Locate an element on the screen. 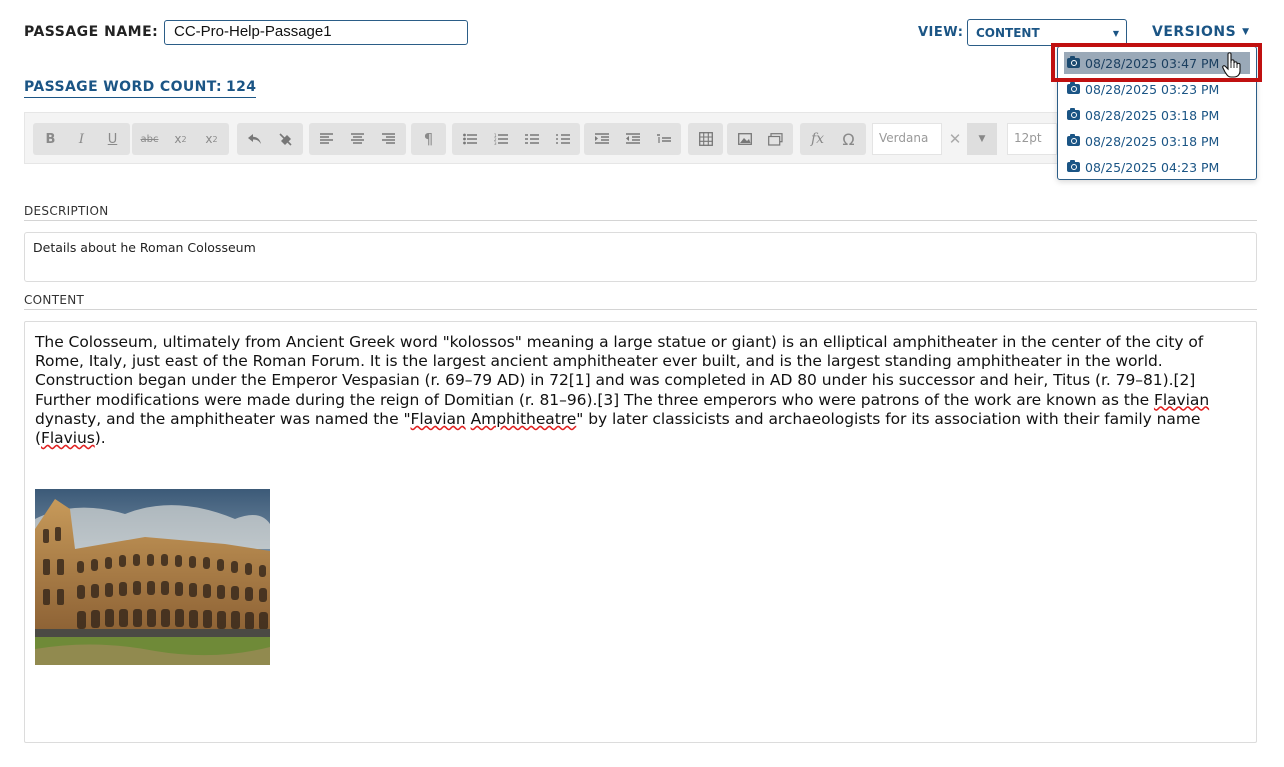  paragraph-group: ¶ is located at coordinates (428, 139).